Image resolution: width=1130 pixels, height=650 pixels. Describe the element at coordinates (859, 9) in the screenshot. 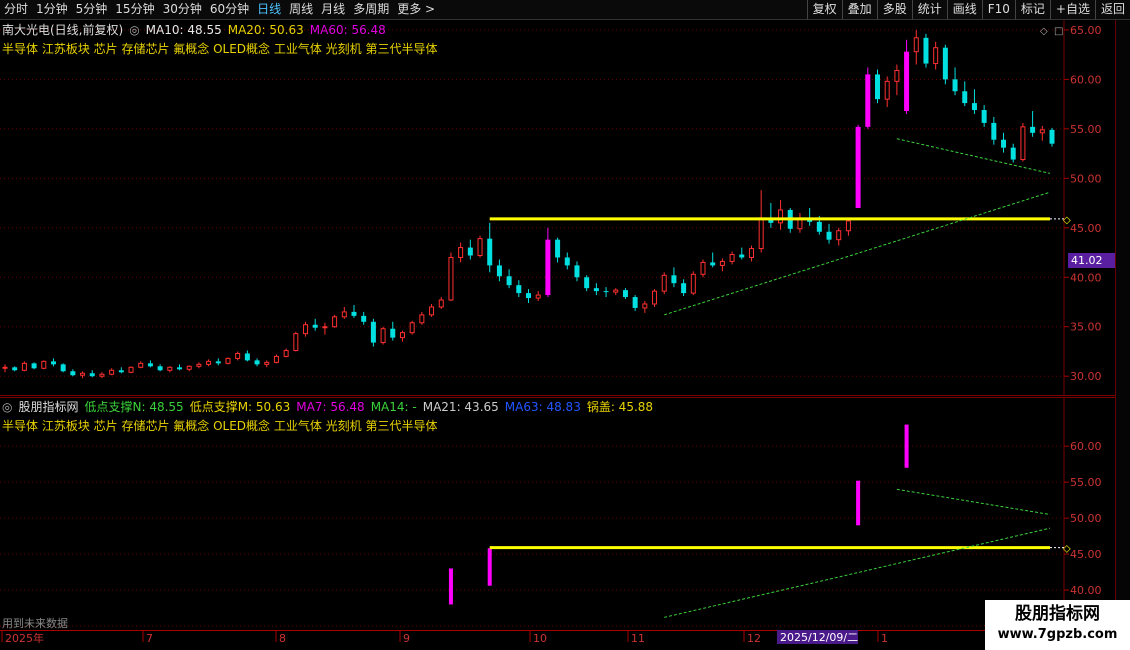

I see `tool-button: 叠加` at that location.